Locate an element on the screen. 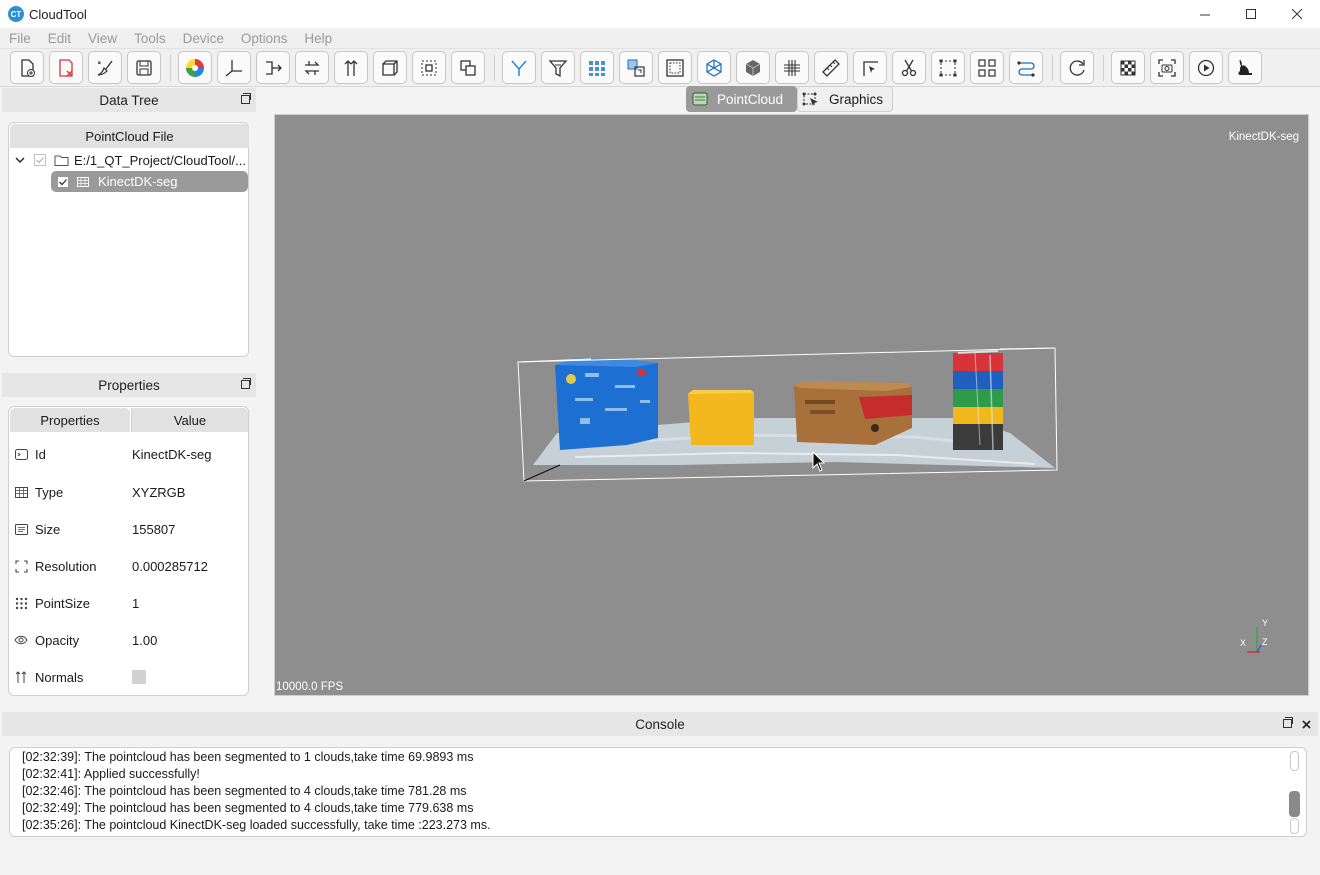  merge-button is located at coordinates (273, 67).